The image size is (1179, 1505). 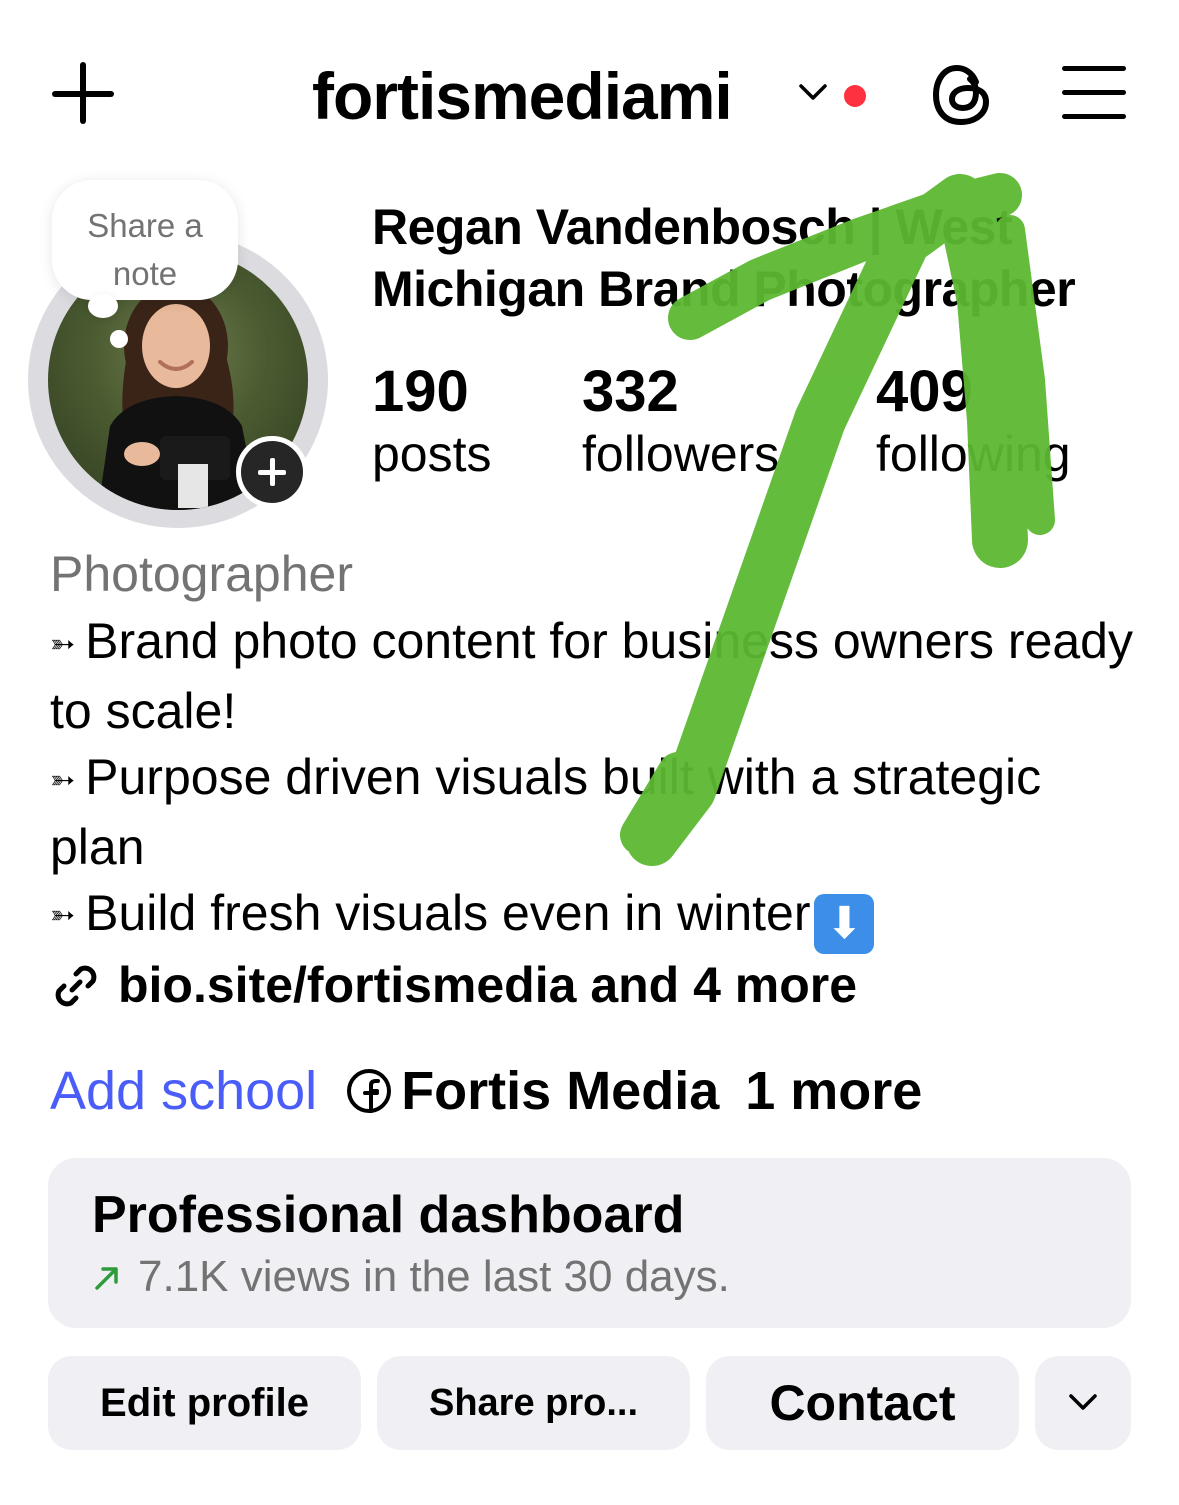 I want to click on share-note-bubble: Share a note, so click(x=145, y=240).